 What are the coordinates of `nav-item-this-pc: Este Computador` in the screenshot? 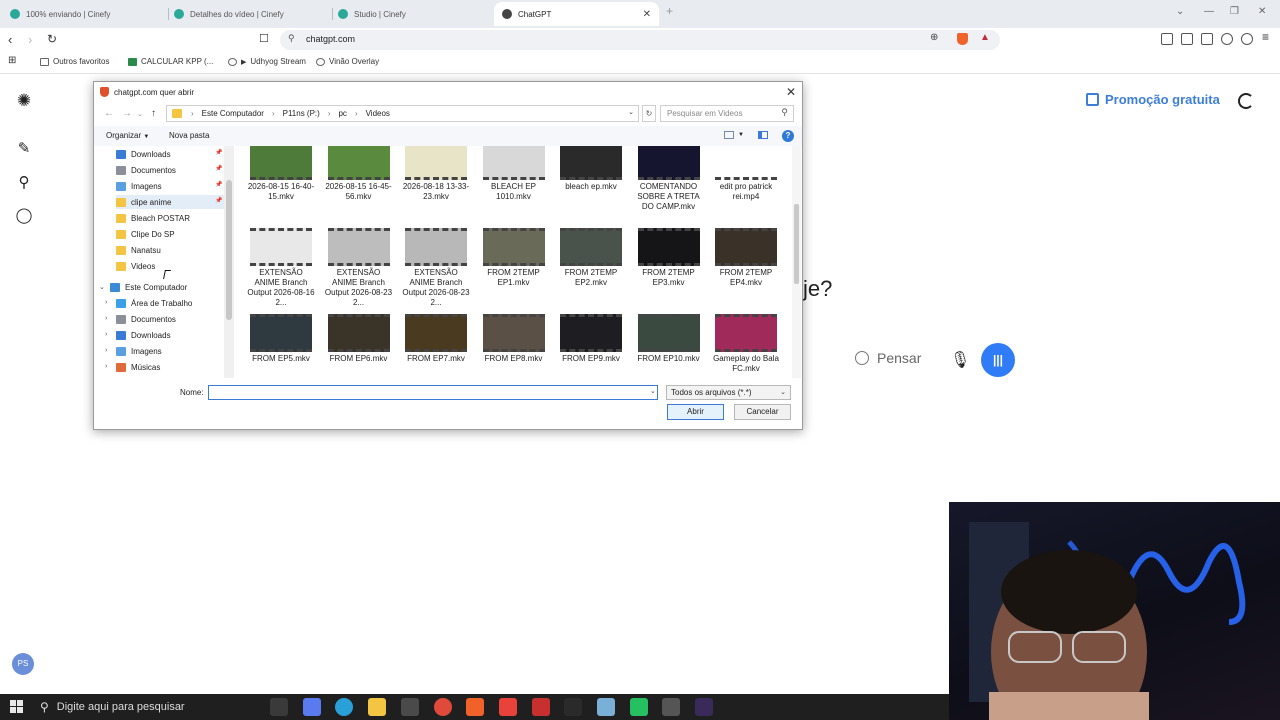 It's located at (148, 287).